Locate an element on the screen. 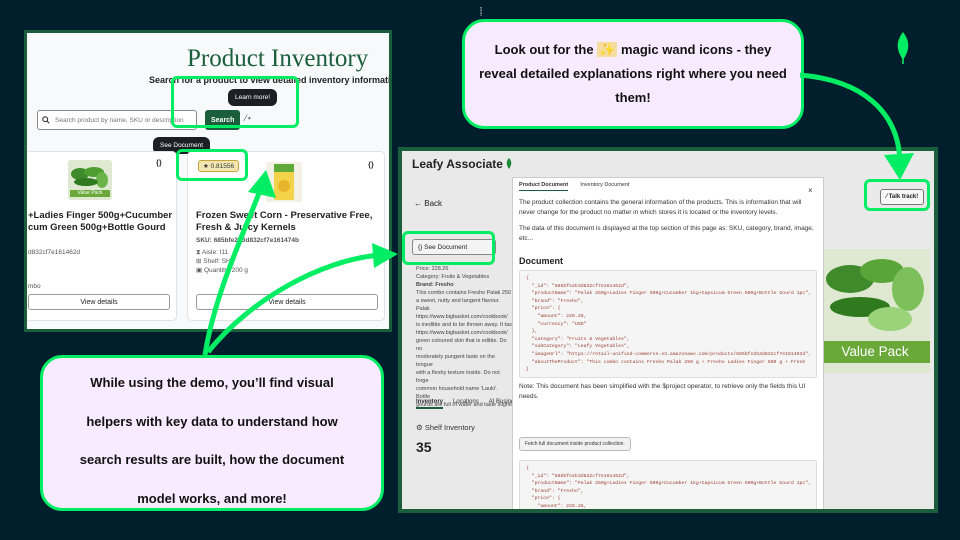  highlight-score is located at coordinates (212, 165).